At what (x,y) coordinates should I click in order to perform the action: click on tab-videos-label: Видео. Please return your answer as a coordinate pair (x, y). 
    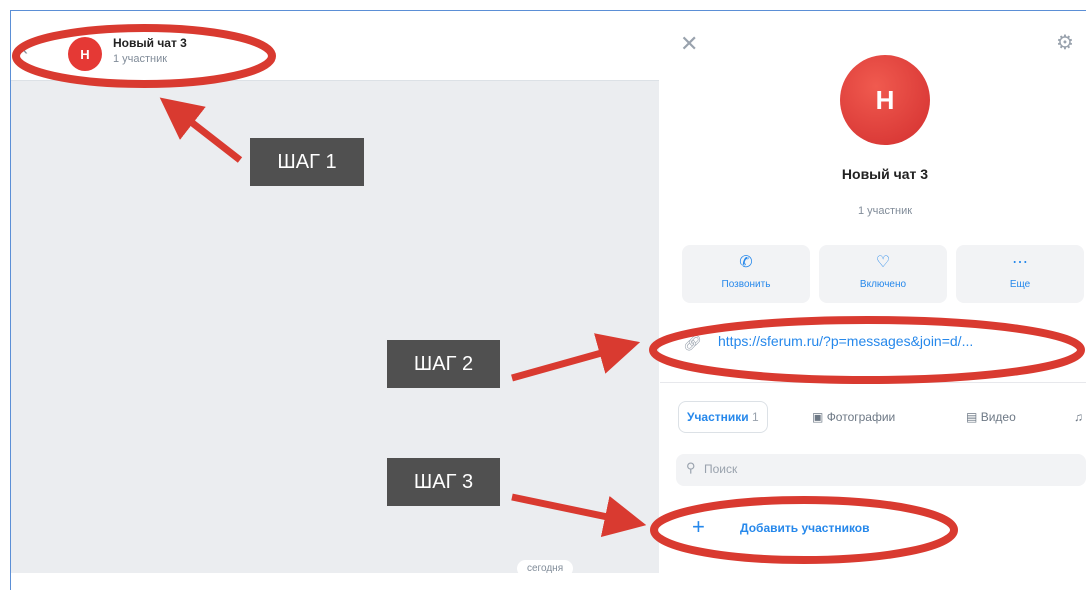
    Looking at the image, I should click on (998, 417).